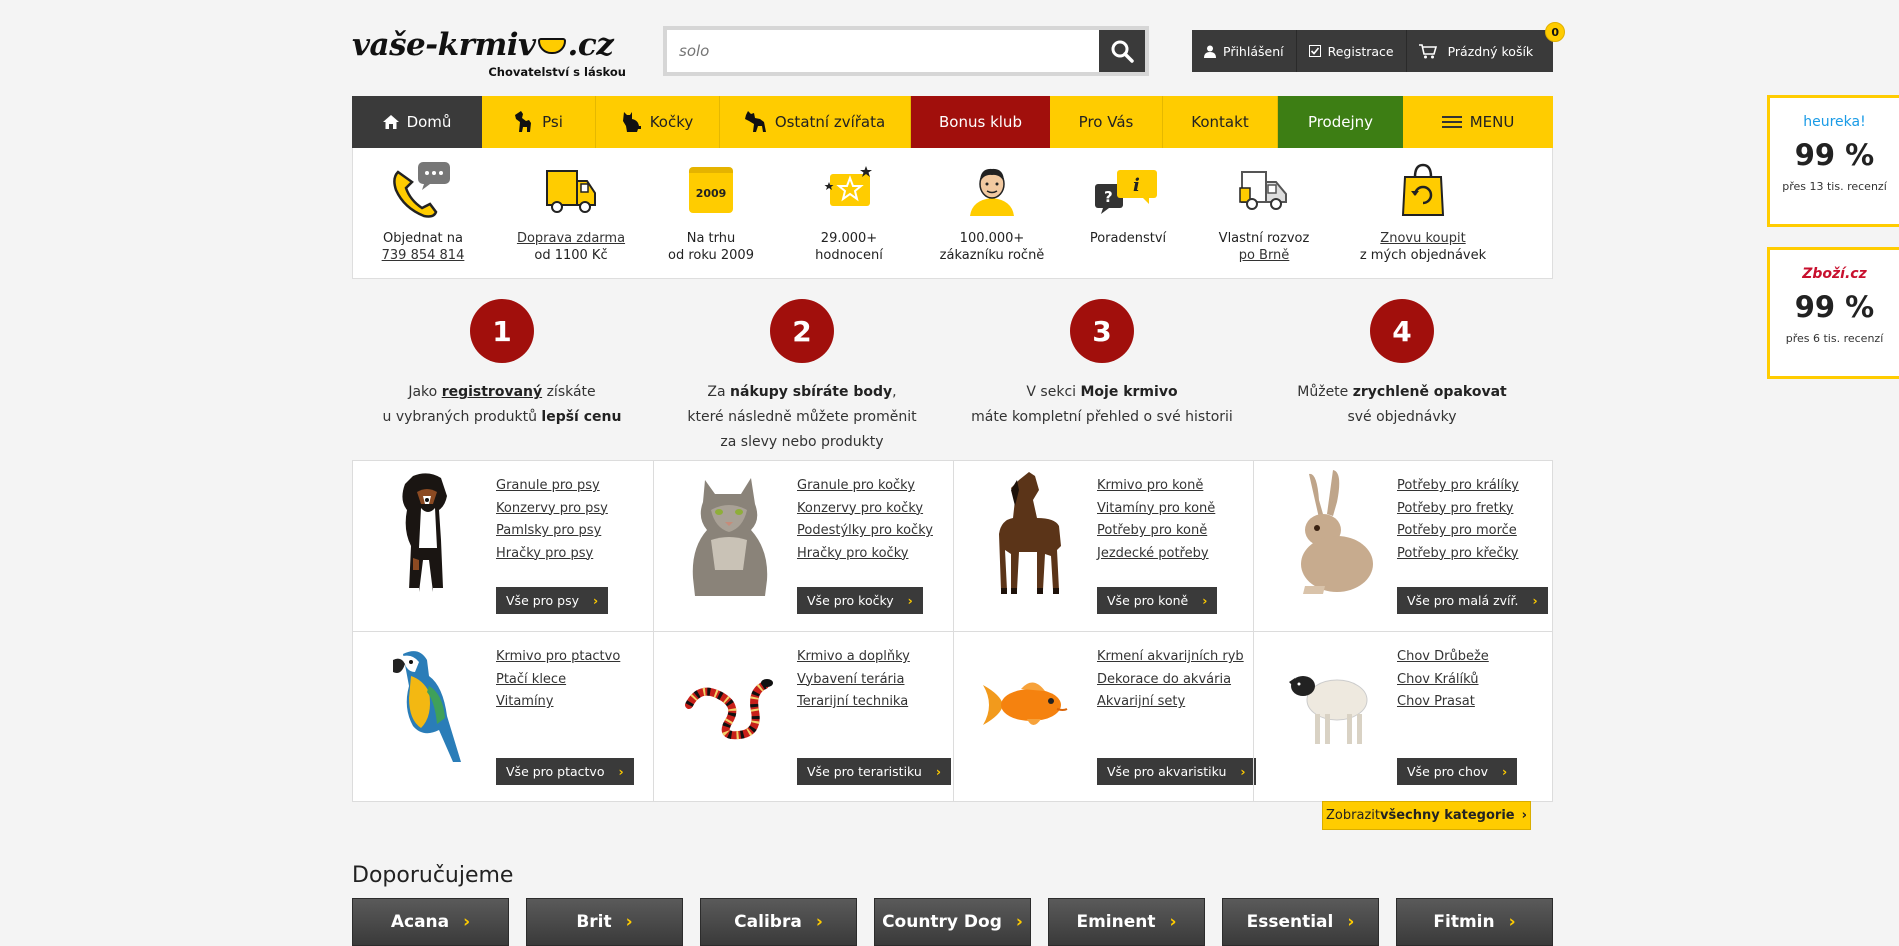 This screenshot has height=946, width=1899. I want to click on nav-dogs: Psi, so click(539, 122).